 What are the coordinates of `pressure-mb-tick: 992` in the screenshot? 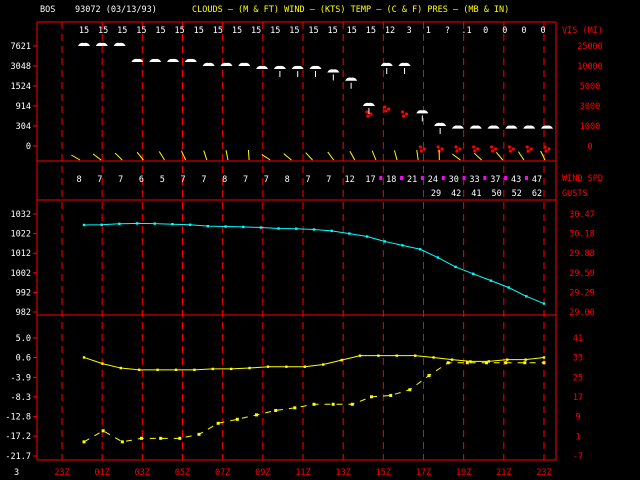 It's located at (23, 293).